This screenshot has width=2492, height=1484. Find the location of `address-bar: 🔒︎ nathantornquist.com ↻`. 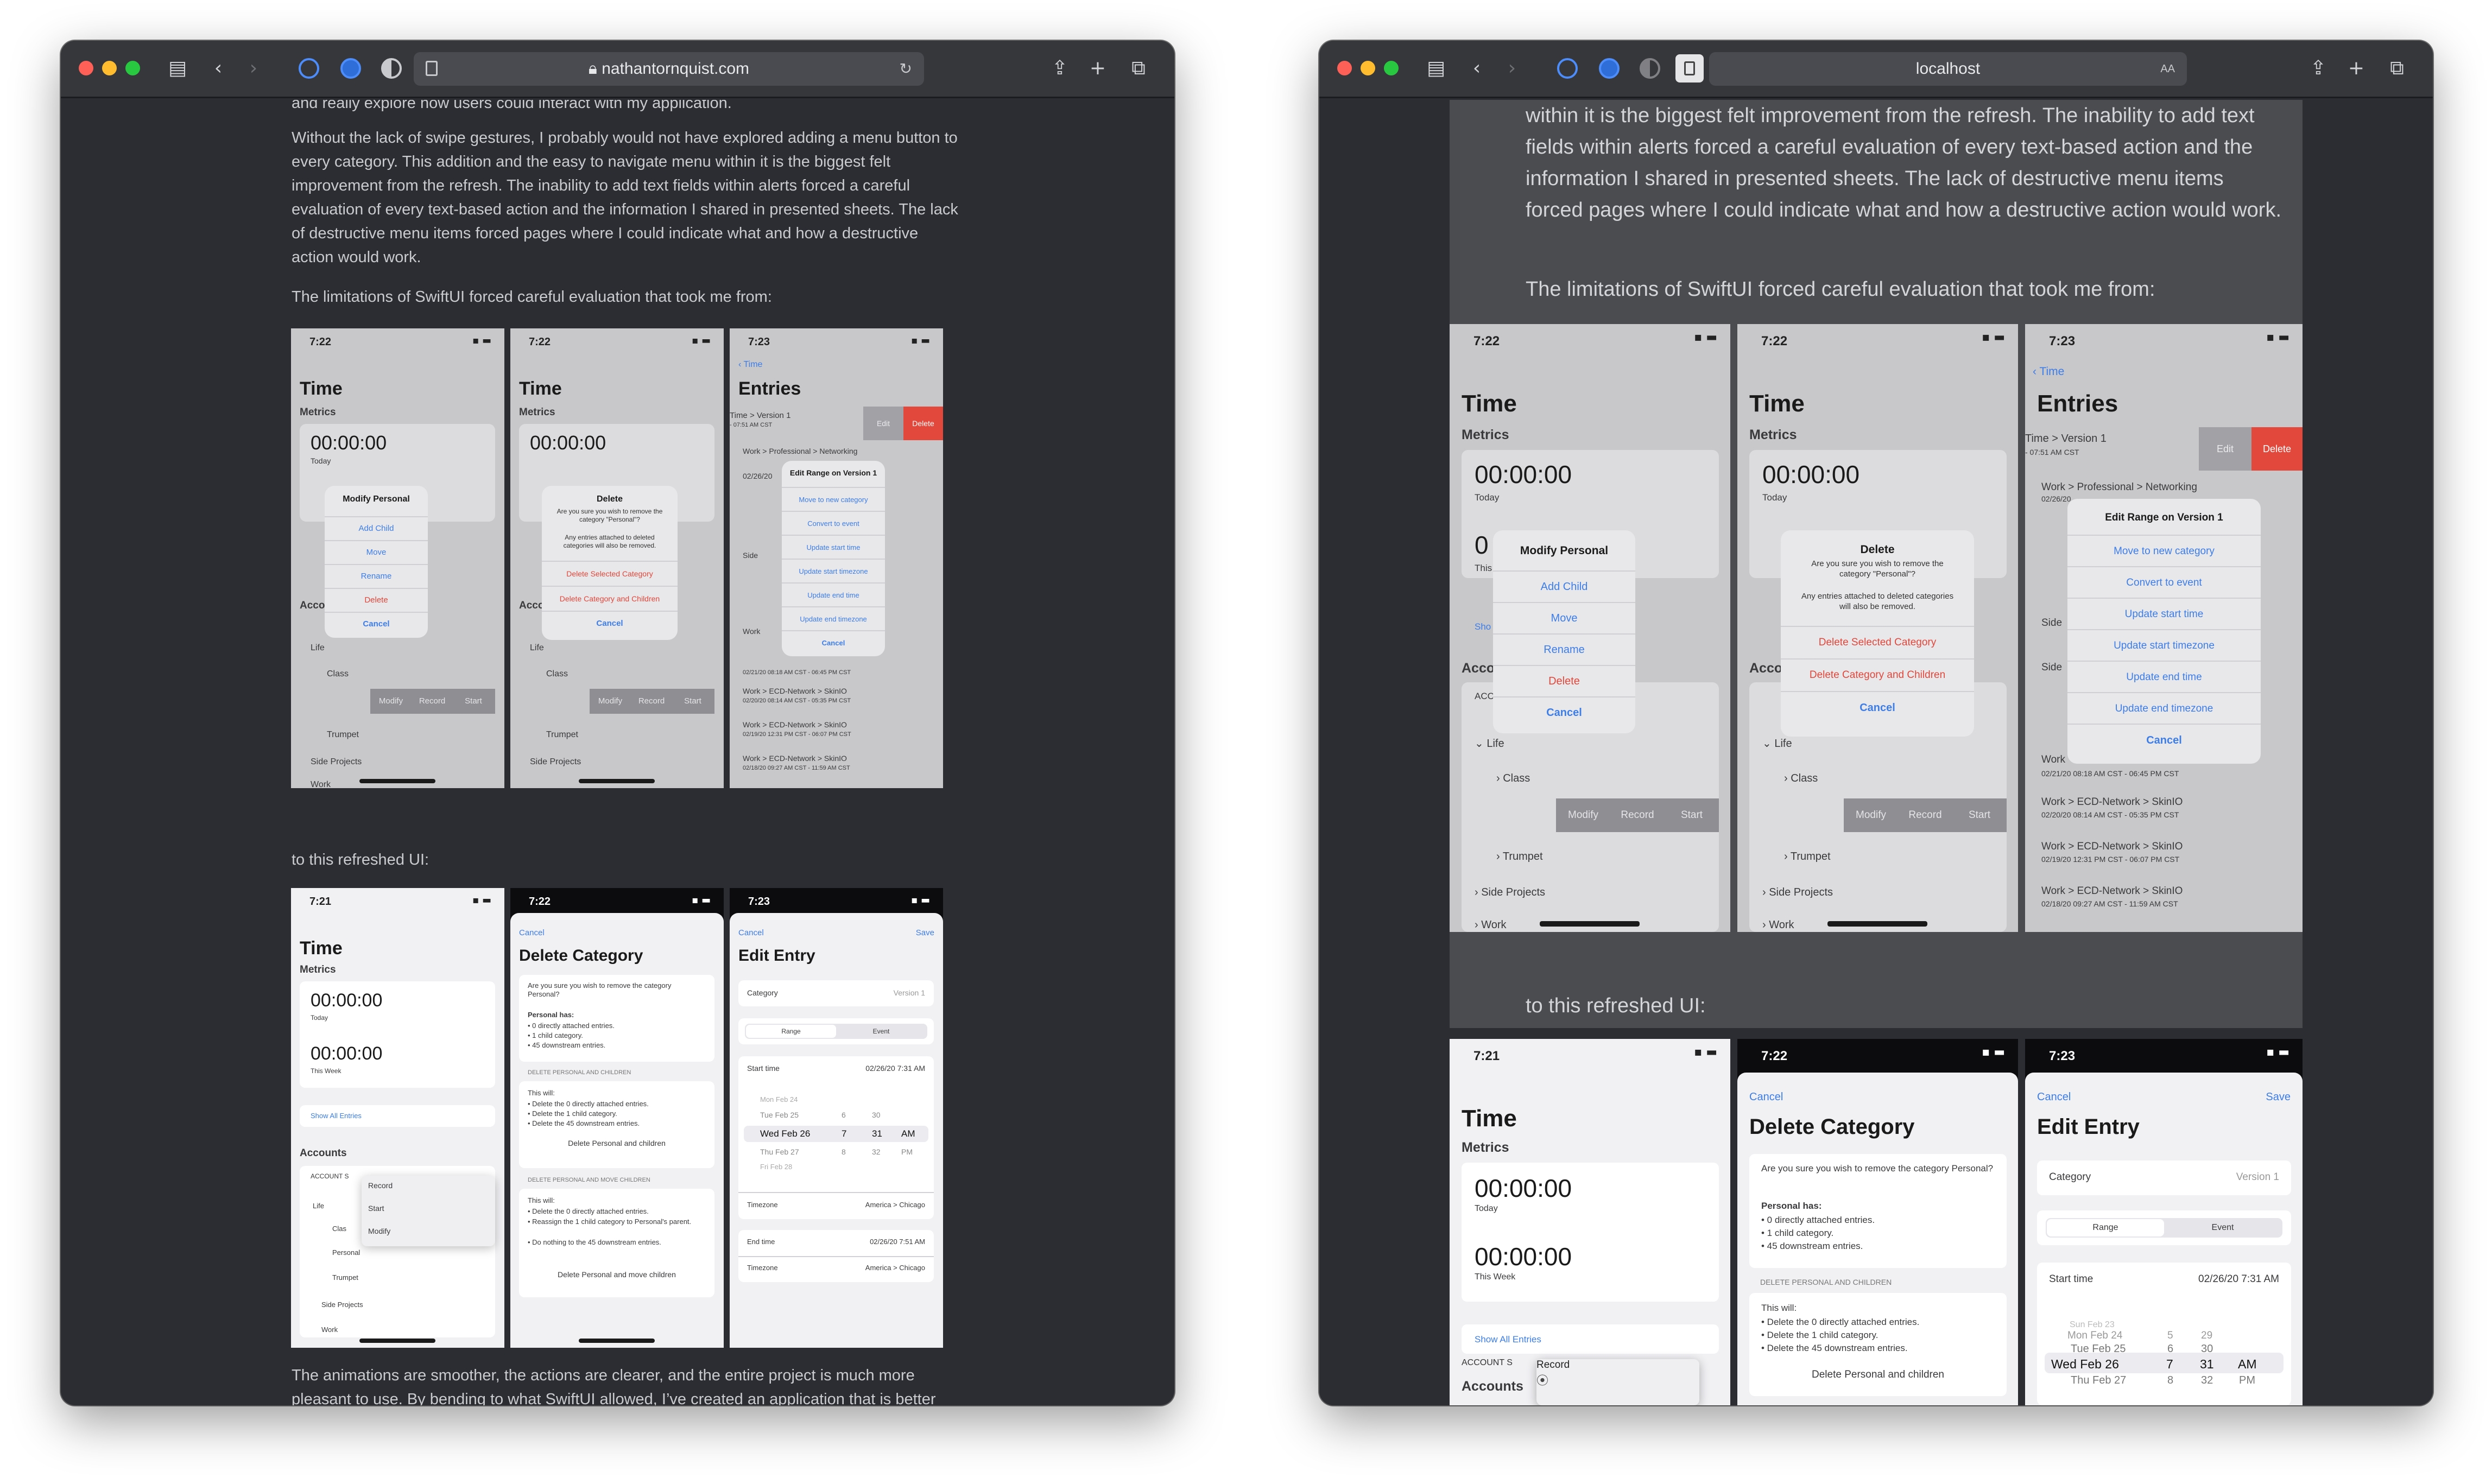

address-bar: 🔒︎ nathantornquist.com ↻ is located at coordinates (669, 69).